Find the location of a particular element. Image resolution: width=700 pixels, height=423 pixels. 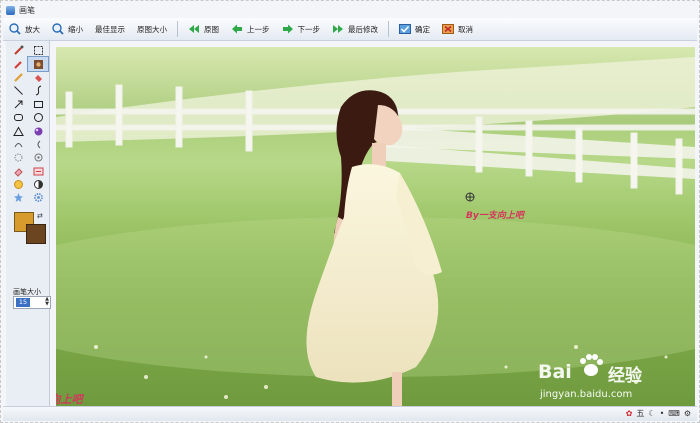

color-swatches: ⇄ is located at coordinates (31, 228).